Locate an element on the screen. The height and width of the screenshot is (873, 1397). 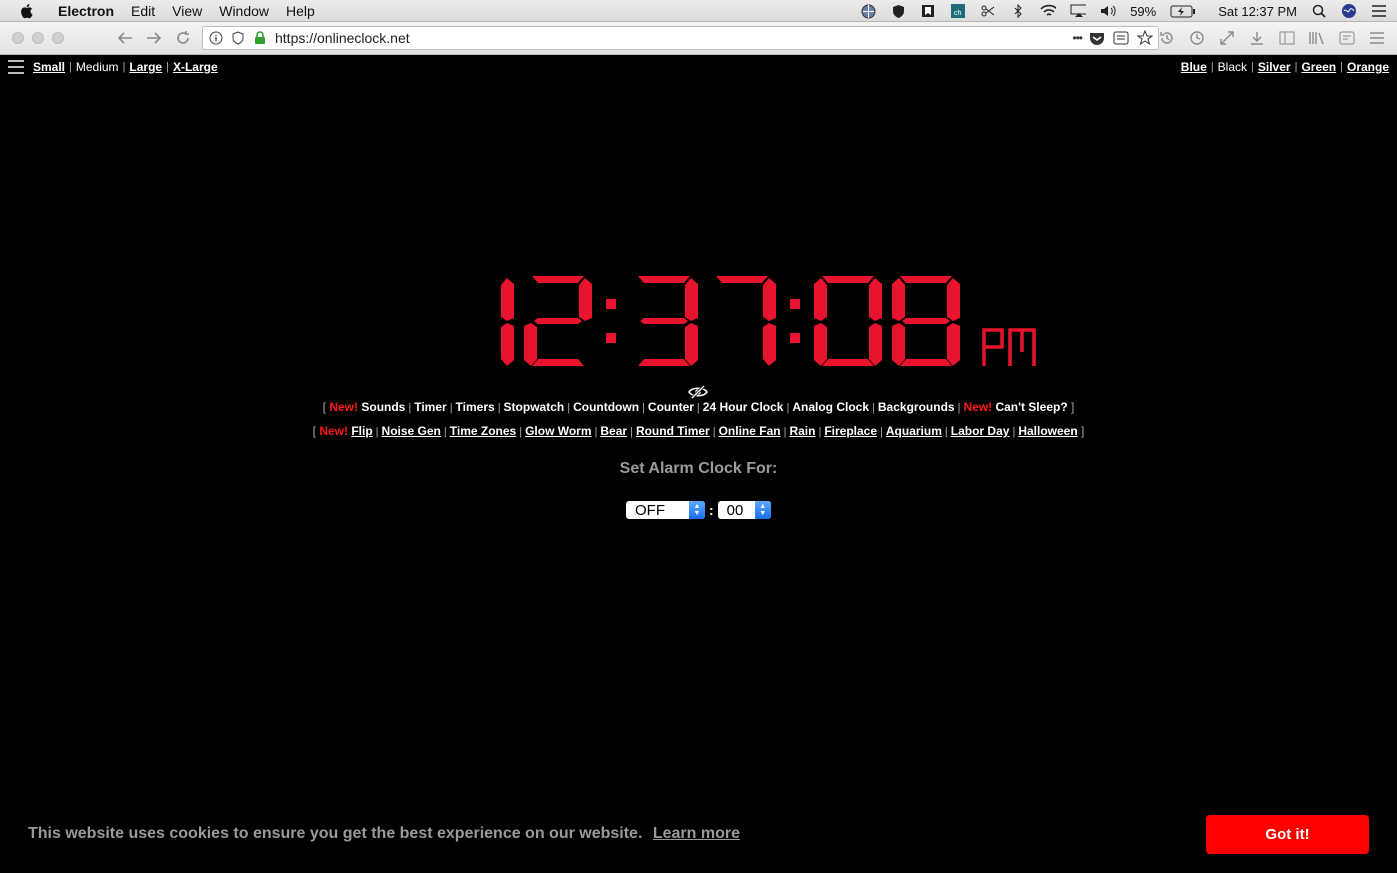
link-analog-clock: Analog Clock is located at coordinates (830, 407).